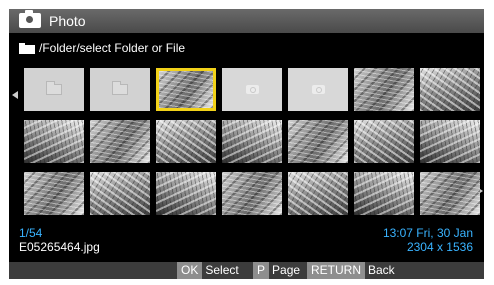 This screenshot has width=494, height=285. What do you see at coordinates (286, 270) in the screenshot?
I see `page-label: Page` at bounding box center [286, 270].